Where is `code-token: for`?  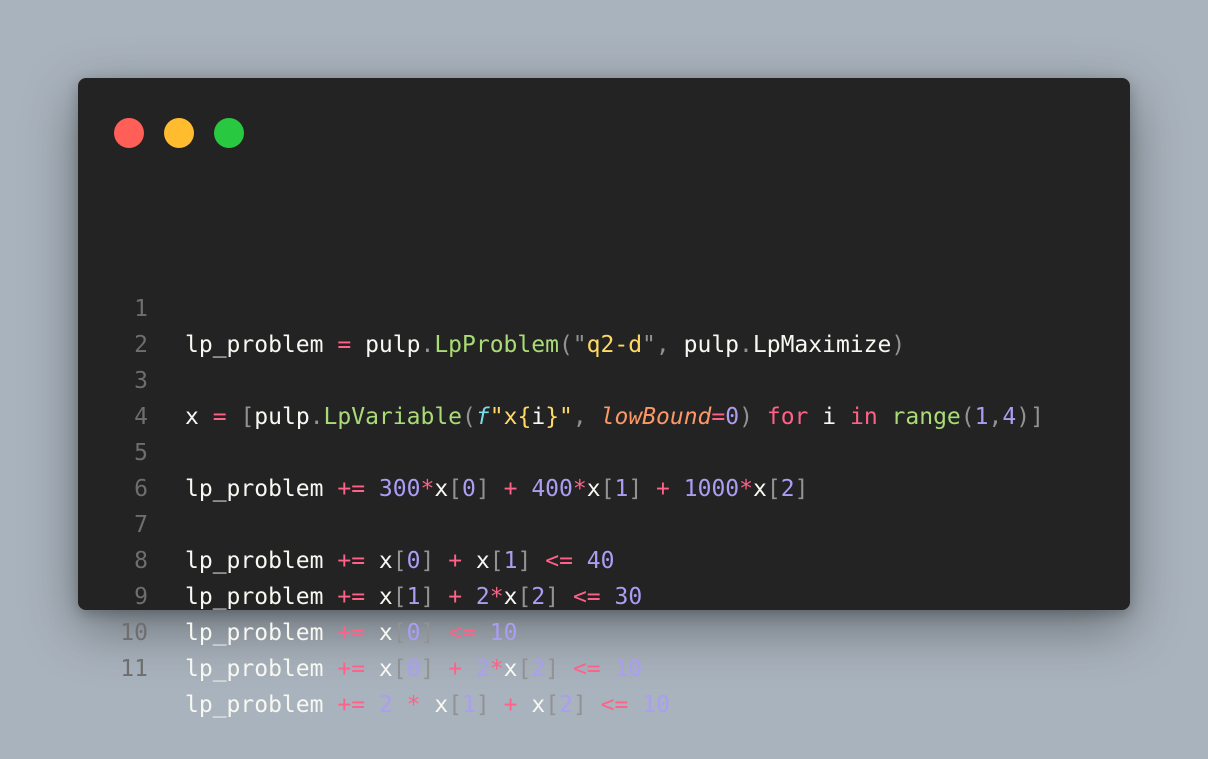
code-token: for is located at coordinates (787, 417).